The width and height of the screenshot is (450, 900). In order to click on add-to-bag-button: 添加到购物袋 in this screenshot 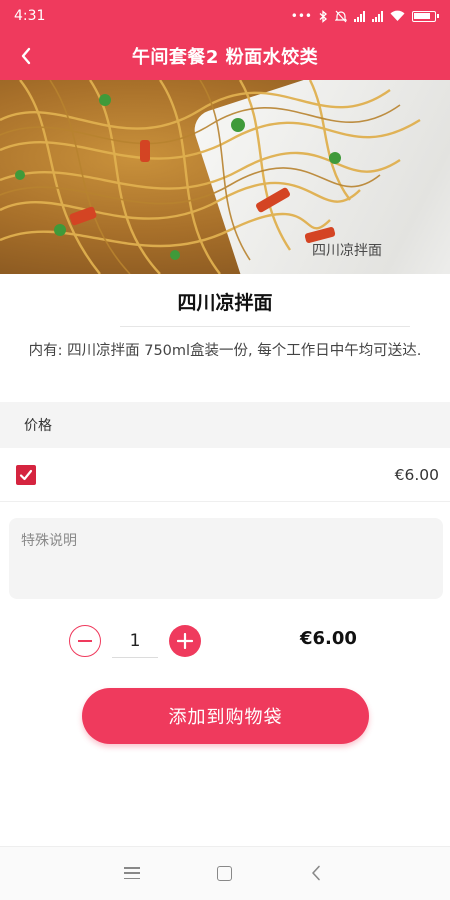, I will do `click(225, 716)`.